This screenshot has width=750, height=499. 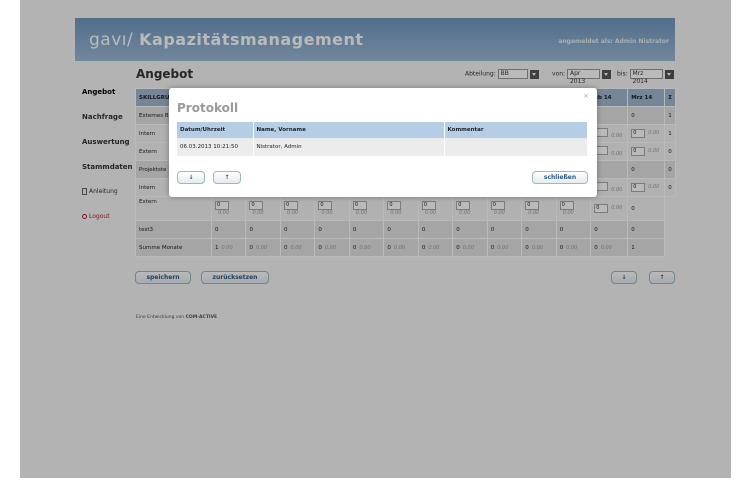 What do you see at coordinates (349, 130) in the screenshot?
I see `column-header-name: Name, Vorname` at bounding box center [349, 130].